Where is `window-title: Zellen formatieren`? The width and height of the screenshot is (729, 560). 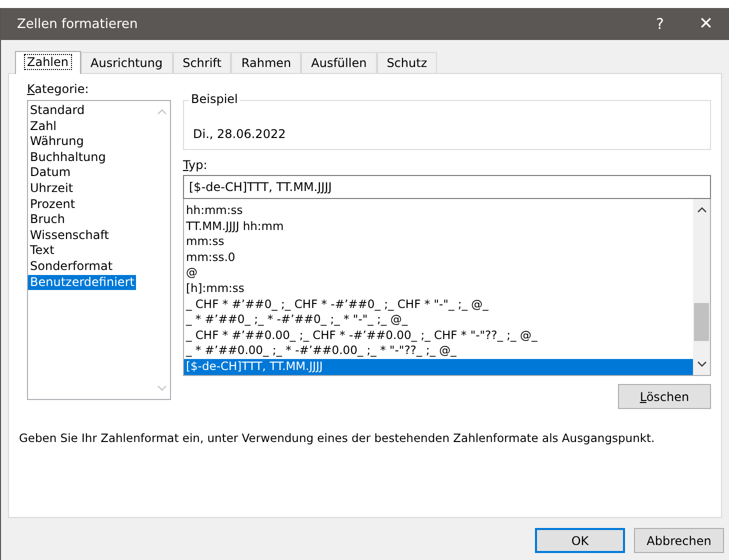 window-title: Zellen formatieren is located at coordinates (77, 24).